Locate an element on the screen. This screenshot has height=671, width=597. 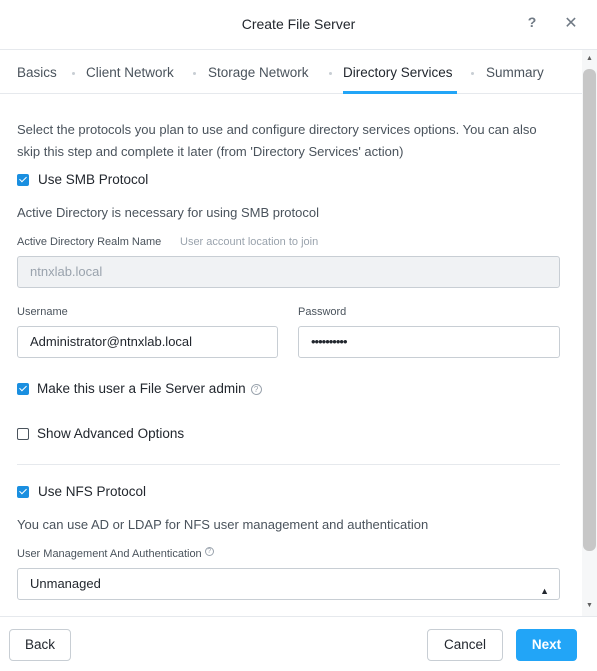
nfs-checkbox-label: Use NFS Protocol is located at coordinates (92, 491).